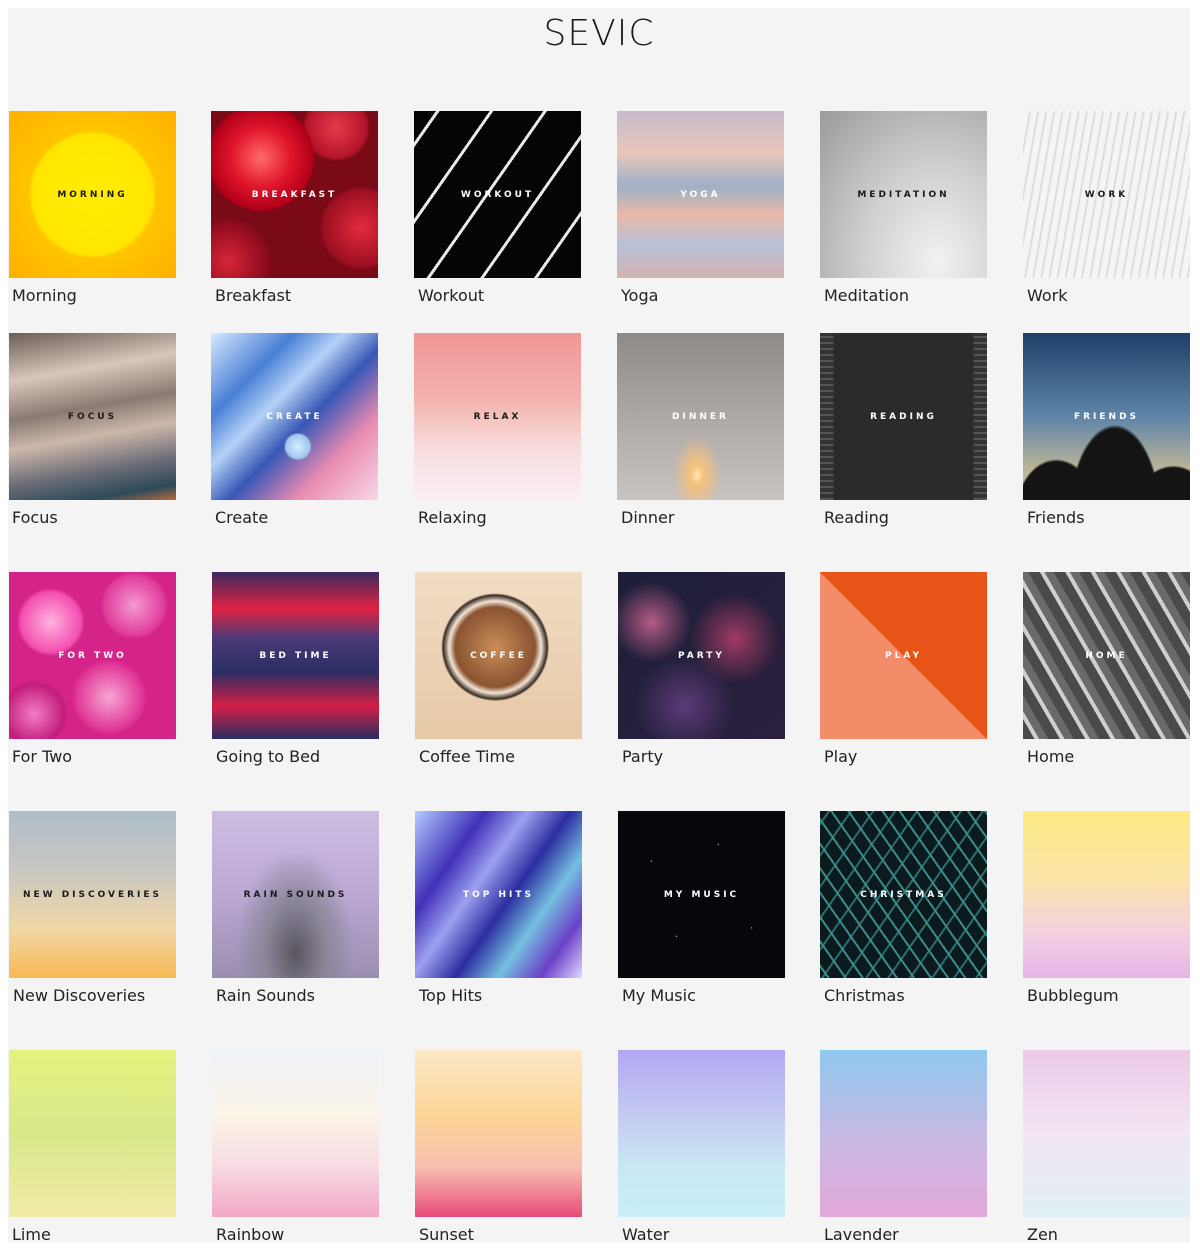  What do you see at coordinates (1050, 757) in the screenshot?
I see `tile-title-home: Home` at bounding box center [1050, 757].